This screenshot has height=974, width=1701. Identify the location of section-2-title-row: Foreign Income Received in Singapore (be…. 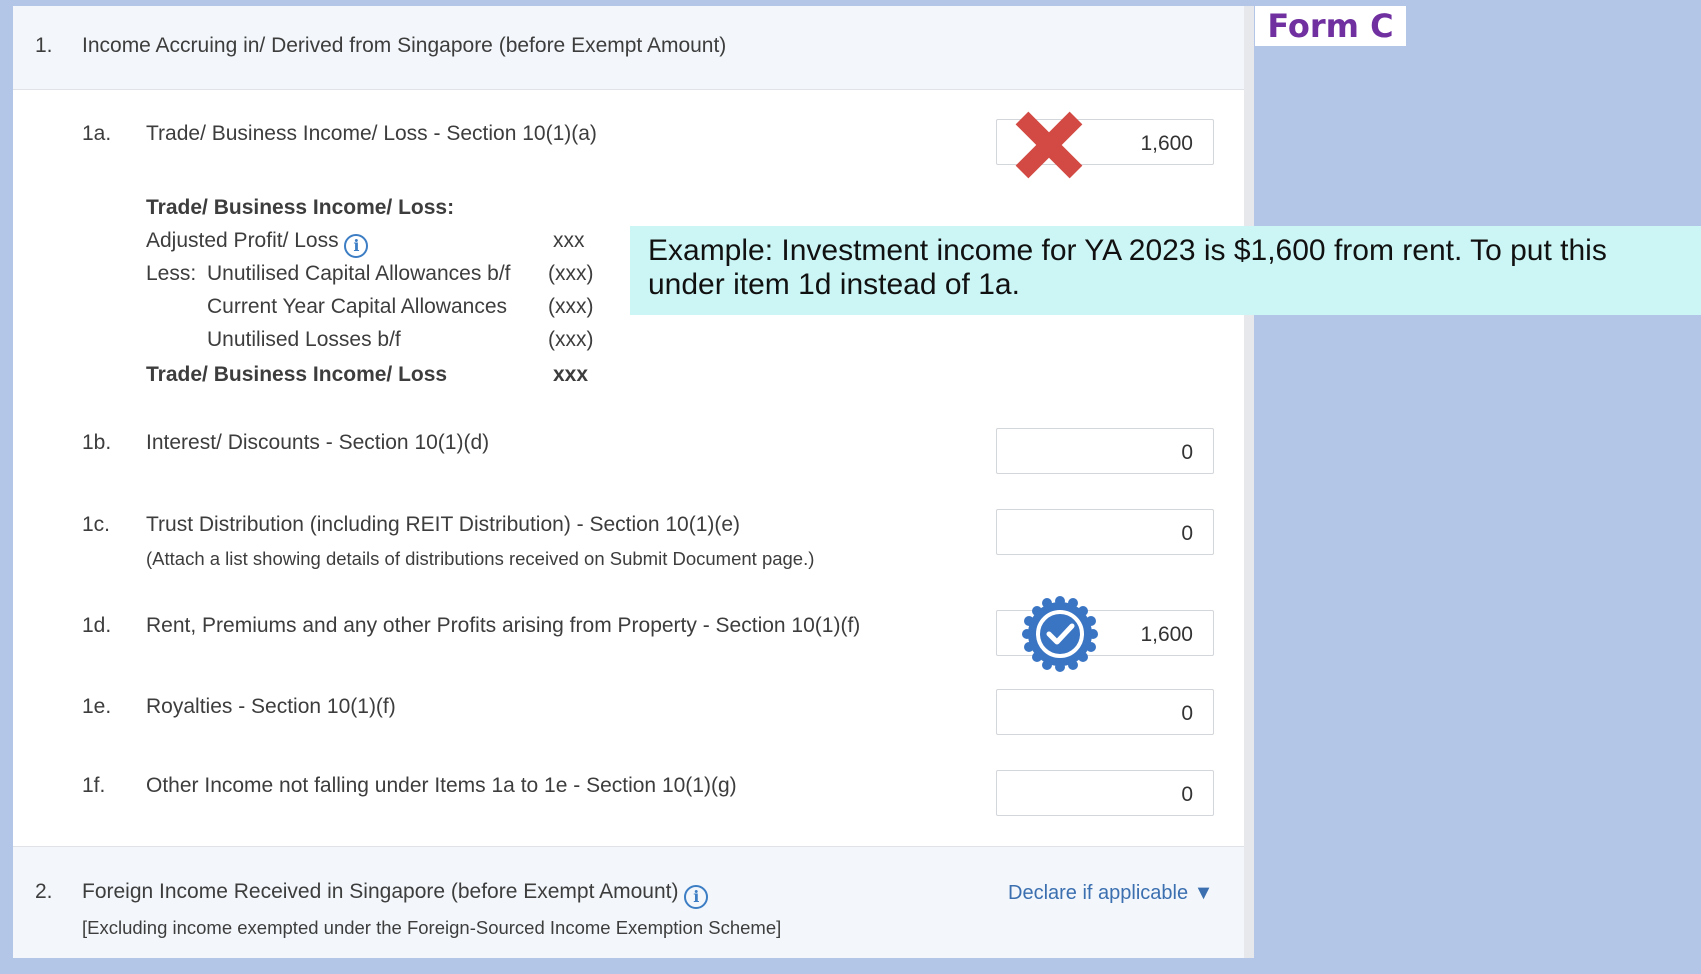
(395, 894).